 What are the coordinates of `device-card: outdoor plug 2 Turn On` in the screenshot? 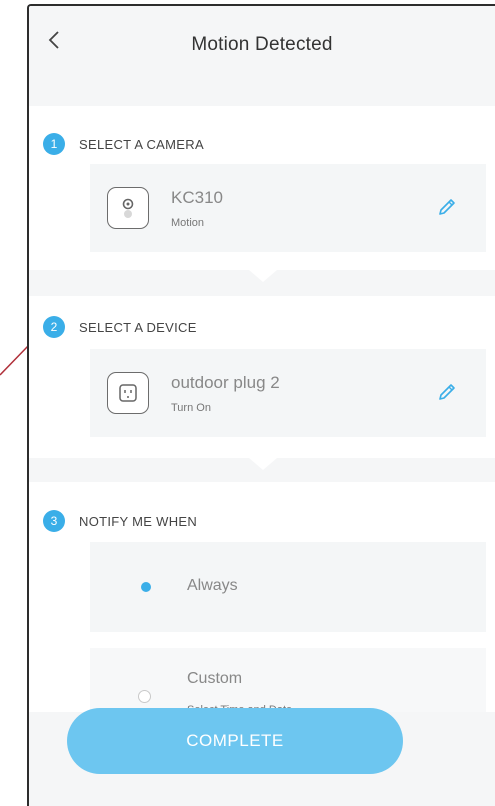 It's located at (288, 393).